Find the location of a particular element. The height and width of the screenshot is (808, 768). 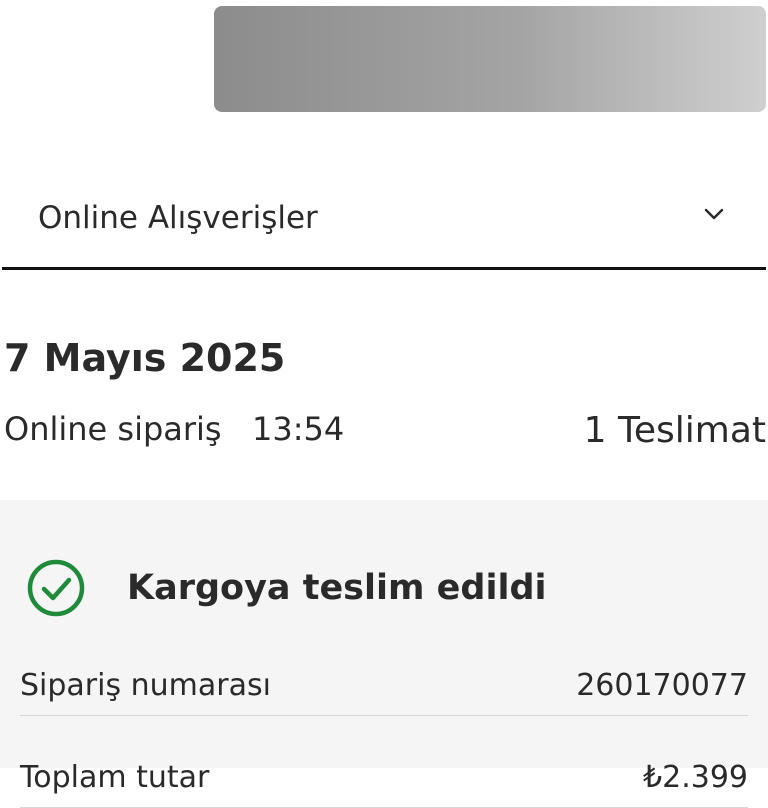

detail-label: Sipariş numarası is located at coordinates (145, 685).